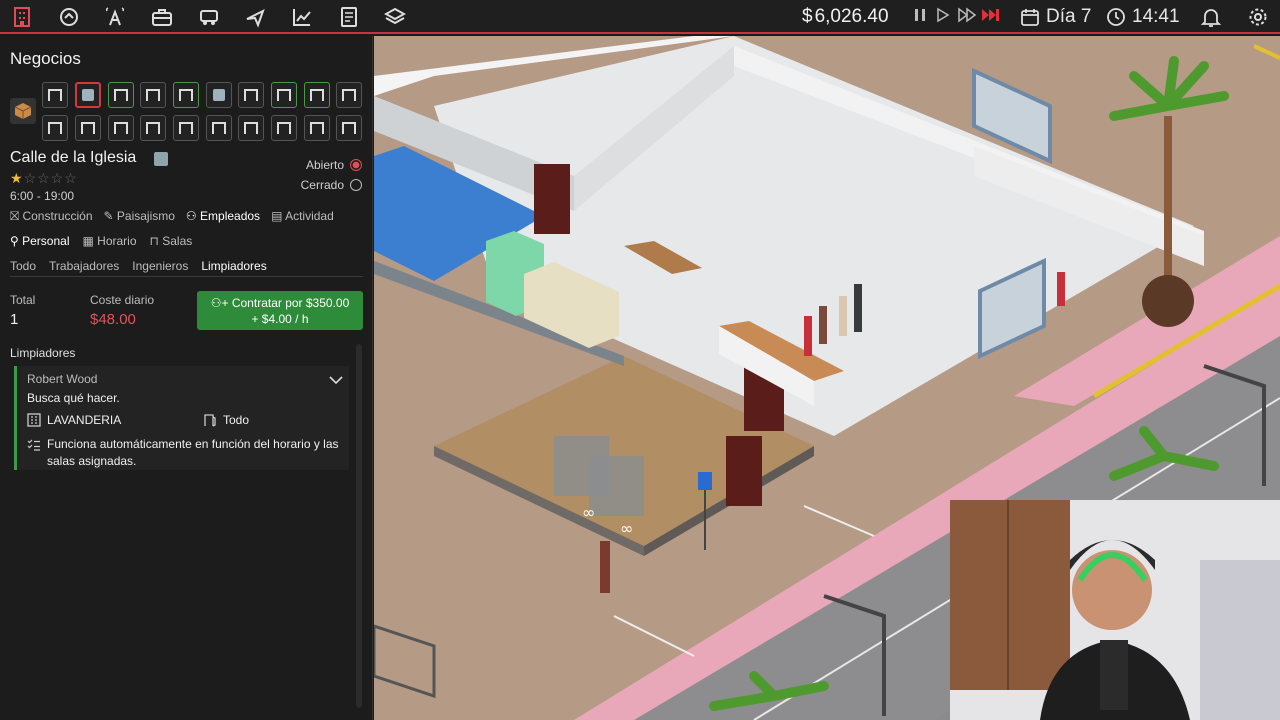 This screenshot has height=720, width=1280. I want to click on employee-name: Robert Wood, so click(62, 379).